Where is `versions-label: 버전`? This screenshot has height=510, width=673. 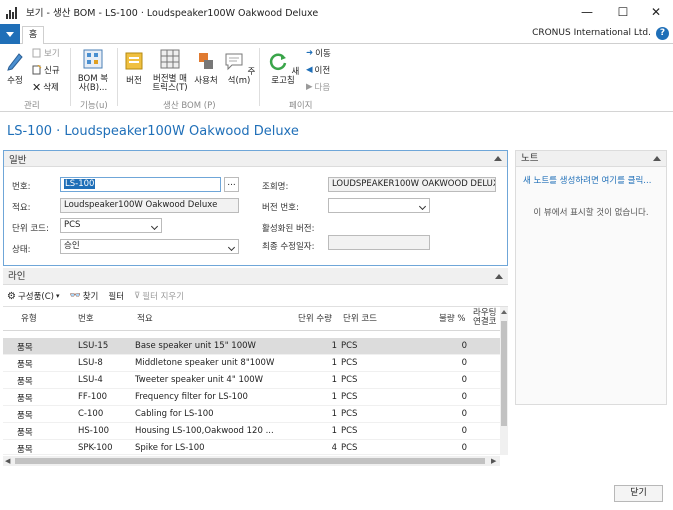
versions-label: 버전 is located at coordinates (134, 81).